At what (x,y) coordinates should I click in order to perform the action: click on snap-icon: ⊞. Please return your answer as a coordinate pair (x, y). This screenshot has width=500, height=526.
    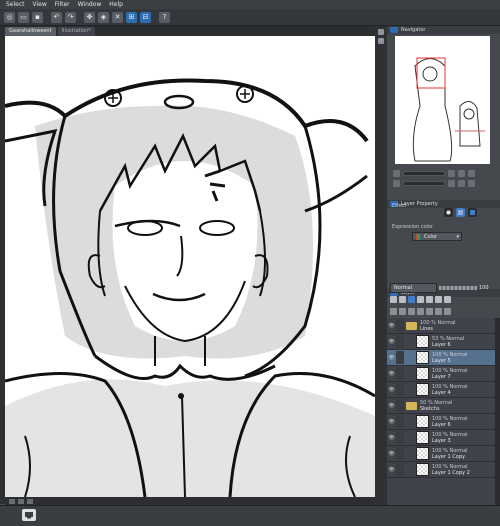
    Looking at the image, I should click on (131, 17).